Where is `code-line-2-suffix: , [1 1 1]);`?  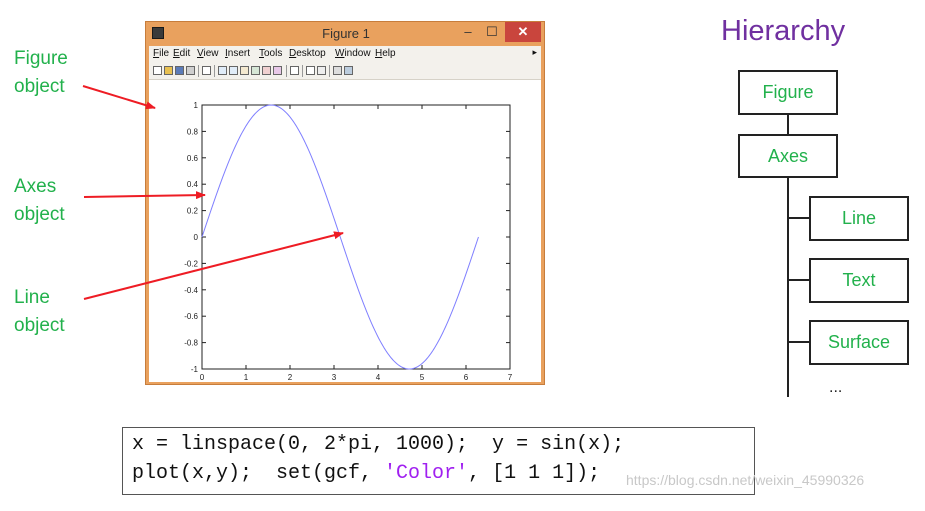 code-line-2-suffix: , [1 1 1]); is located at coordinates (534, 473).